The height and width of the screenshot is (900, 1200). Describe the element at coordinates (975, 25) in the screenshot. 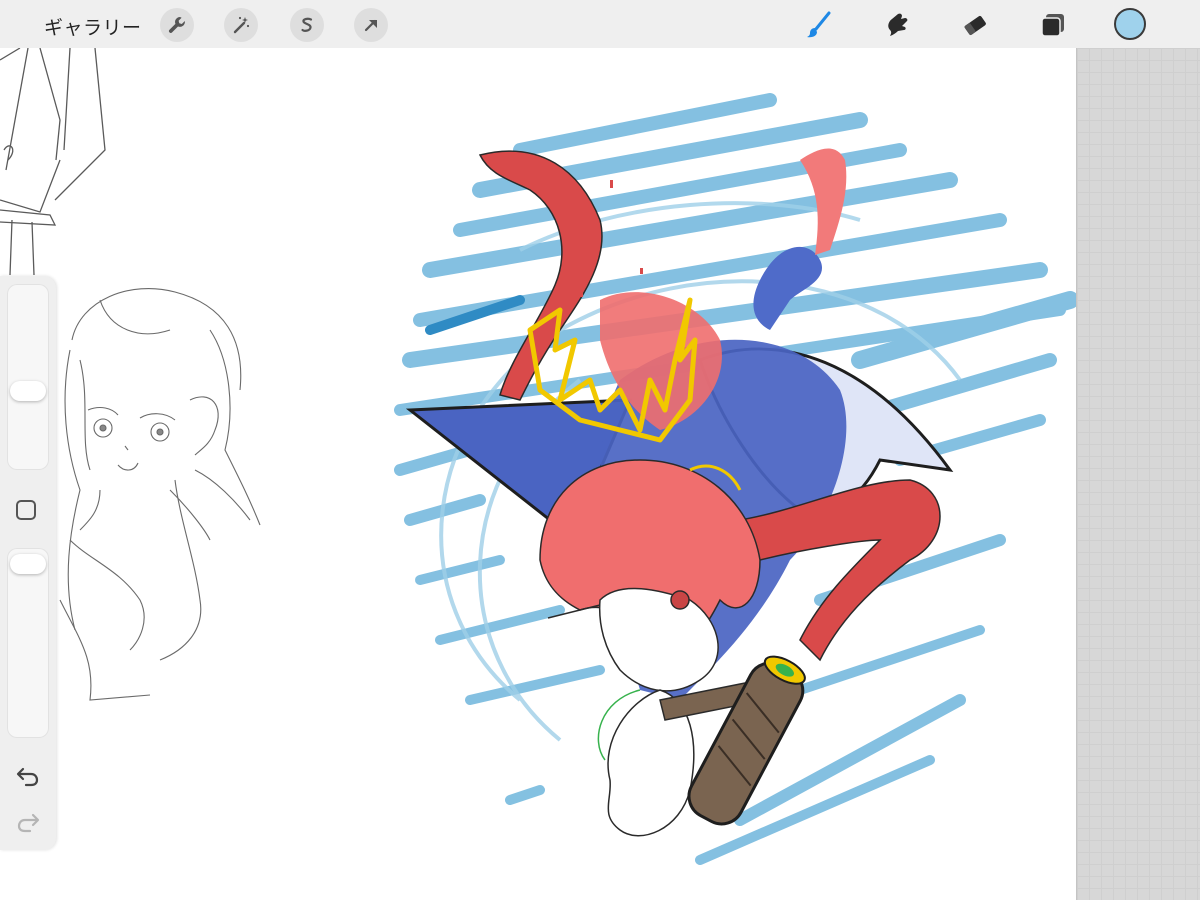

I see `eraser-icon` at that location.